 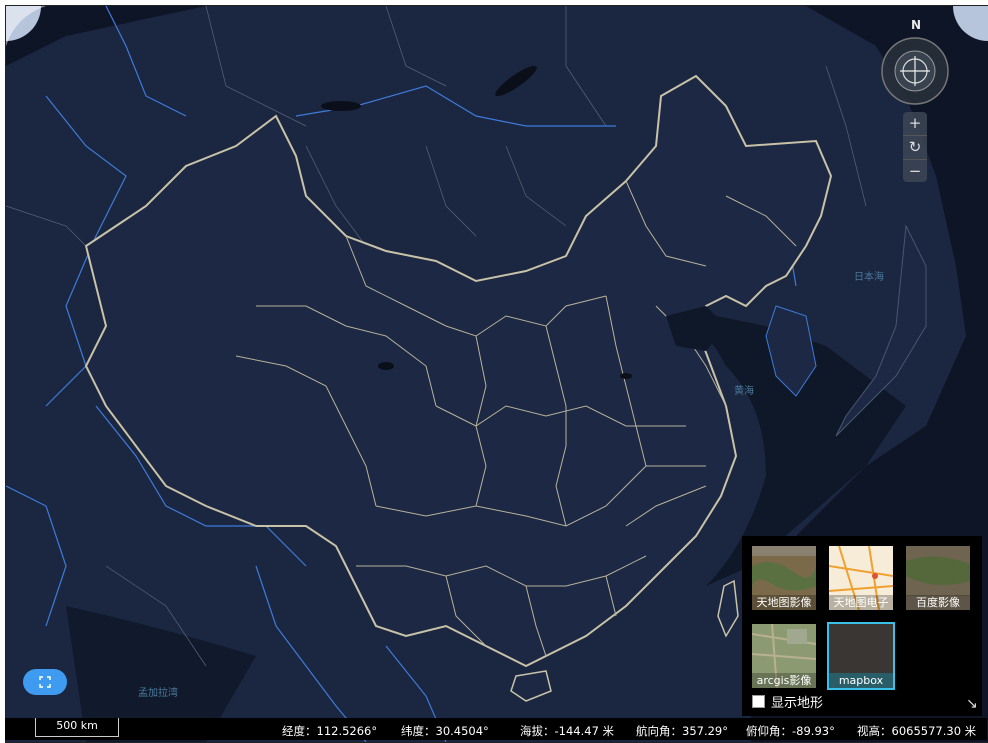 I want to click on basemap-panel: 天地图影像 天地图电子 百度影像 arcgis影像 mapbox, so click(x=862, y=626).